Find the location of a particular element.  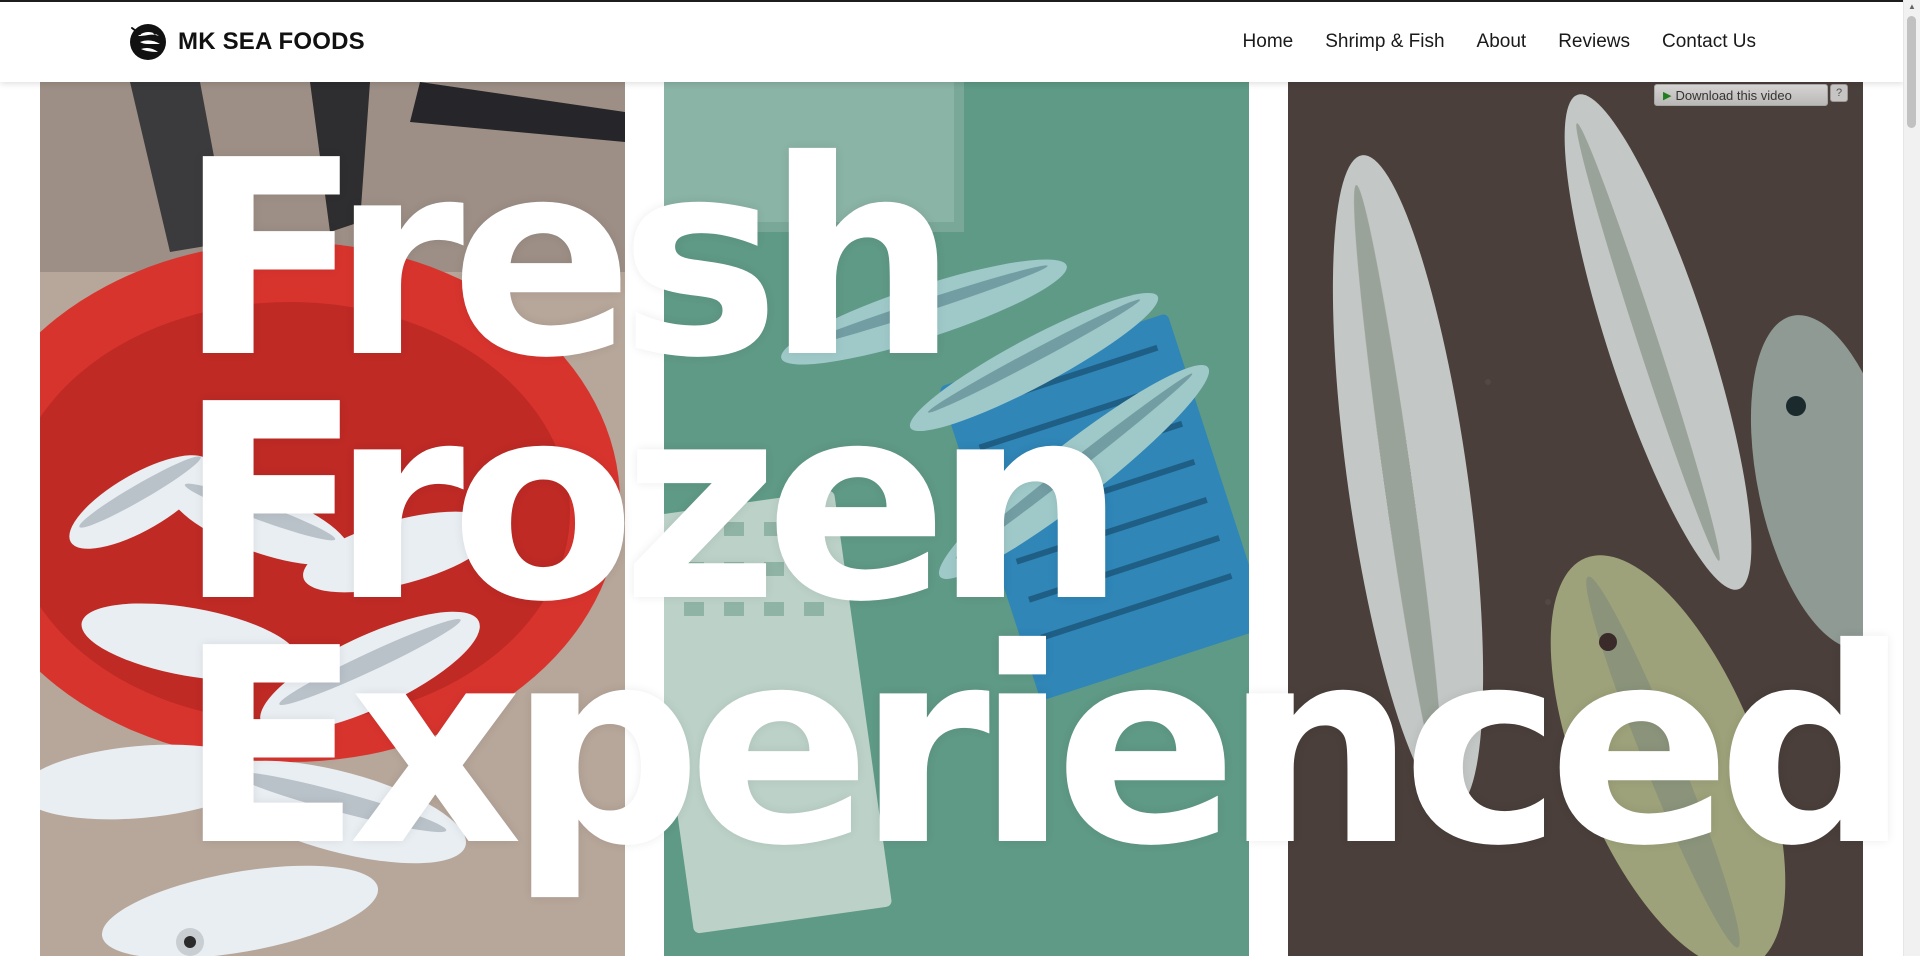

download-video-button: ▶ Download this video is located at coordinates (1741, 95).